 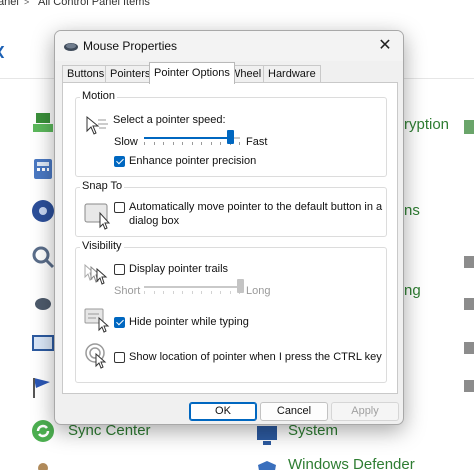 I want to click on close-button: ✕, so click(x=385, y=46).